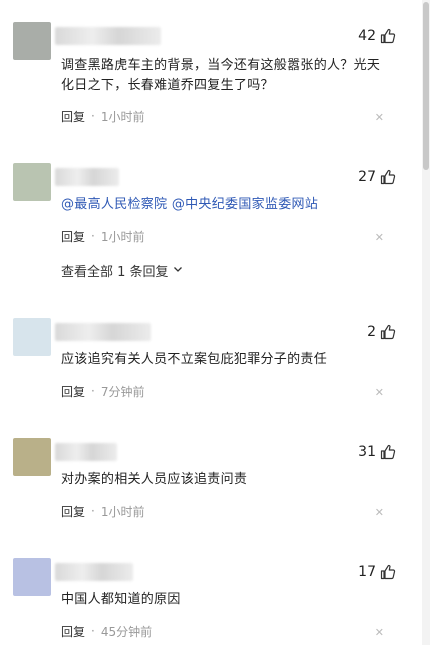  I want to click on like-count: 42, so click(367, 36).